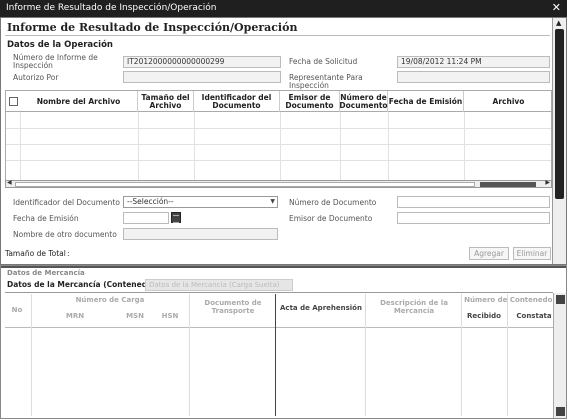  I want to click on otro-documento-label: Nombre de otro documento, so click(65, 234).